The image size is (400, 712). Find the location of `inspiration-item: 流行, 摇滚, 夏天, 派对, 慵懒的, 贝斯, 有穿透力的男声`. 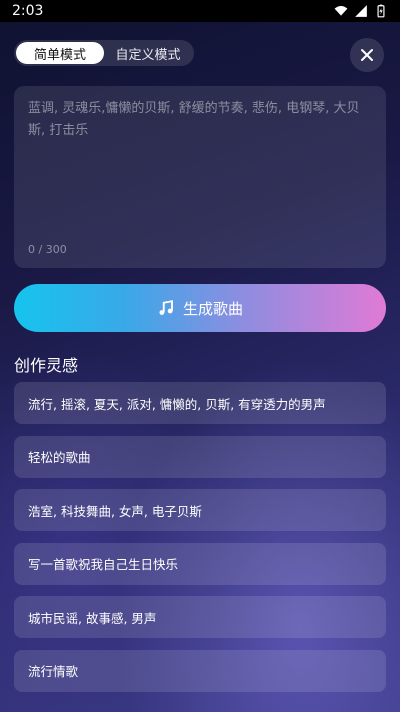

inspiration-item: 流行, 摇滚, 夏天, 派对, 慵懒的, 贝斯, 有穿透力的男声 is located at coordinates (200, 403).